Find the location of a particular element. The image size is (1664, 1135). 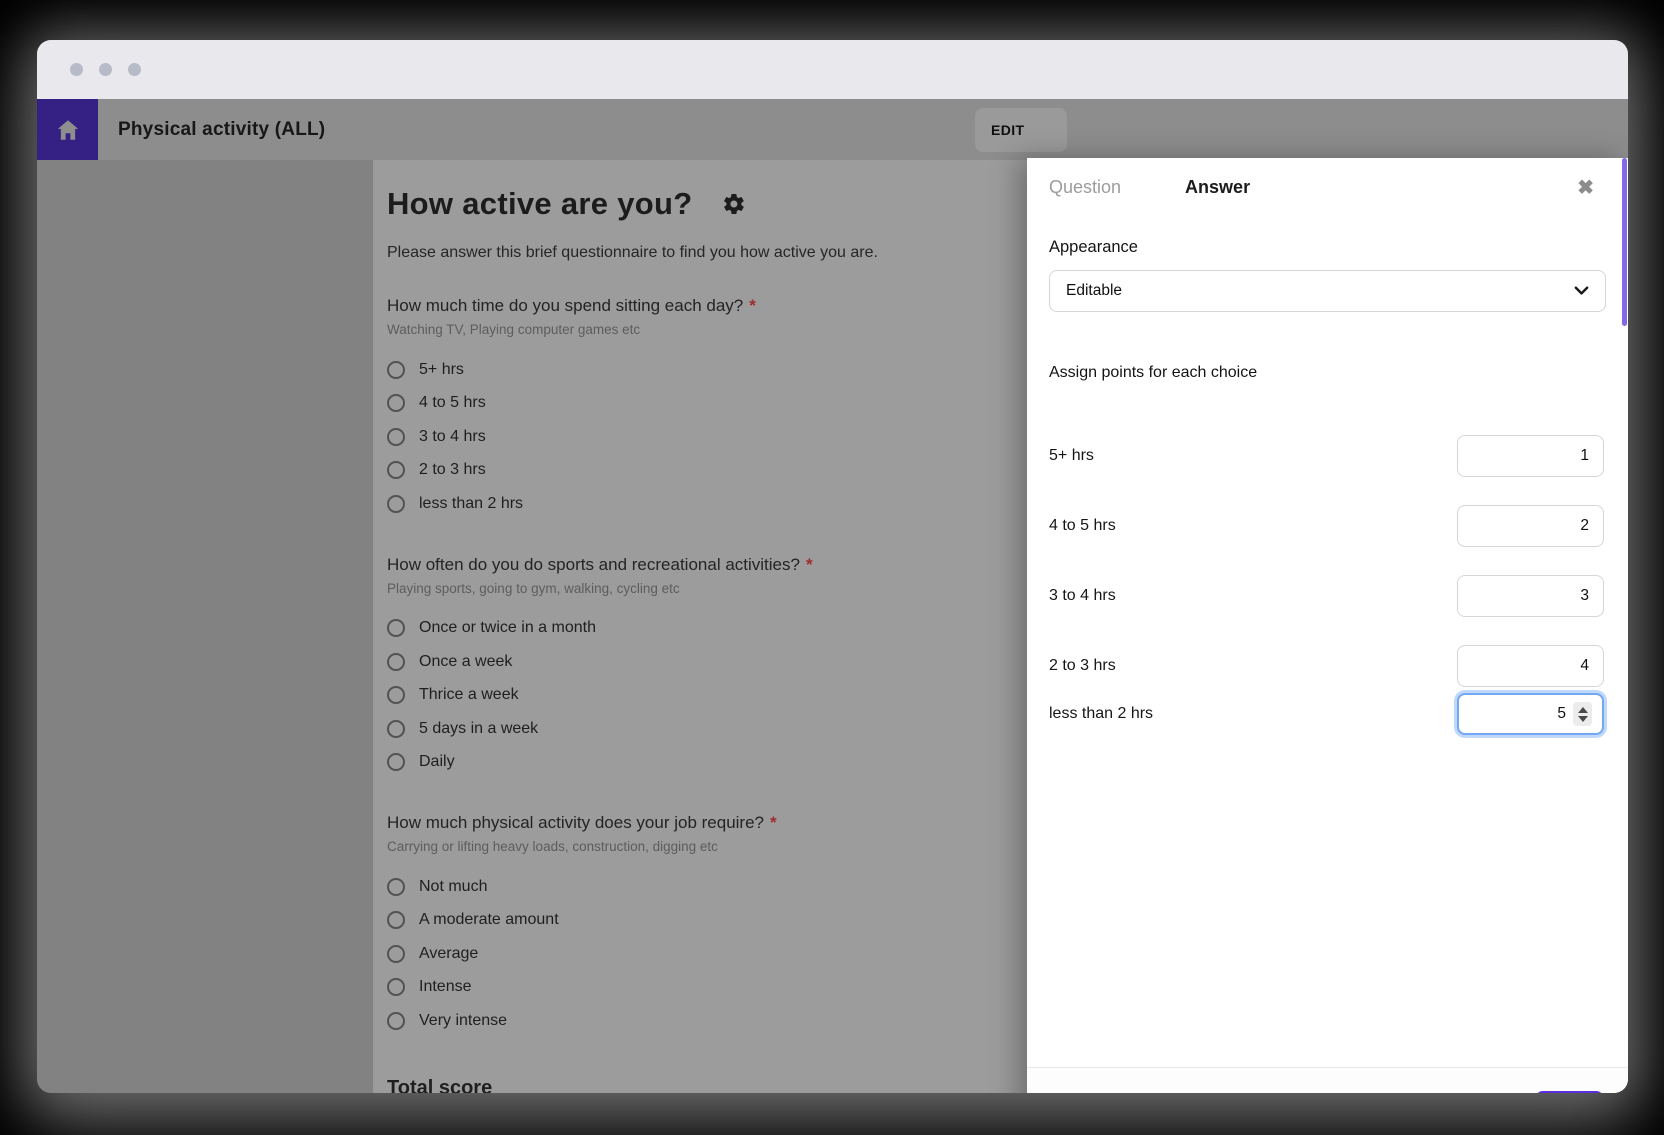

save-button: Save is located at coordinates (1569, 1092).